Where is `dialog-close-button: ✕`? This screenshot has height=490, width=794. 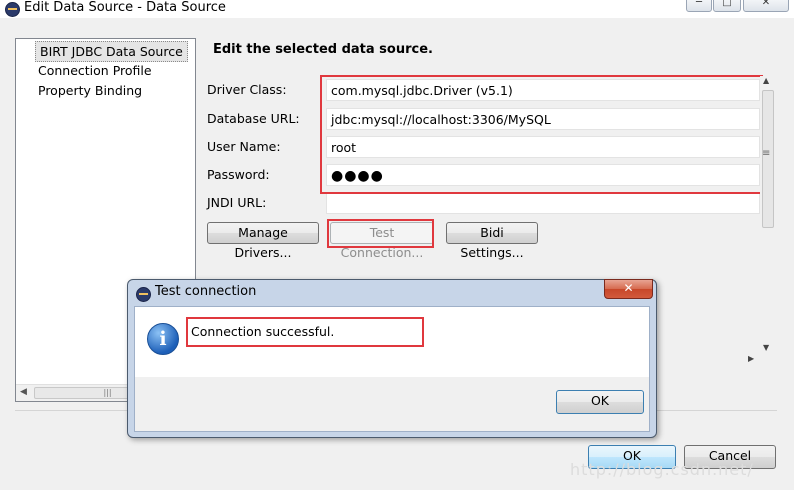 dialog-close-button: ✕ is located at coordinates (628, 289).